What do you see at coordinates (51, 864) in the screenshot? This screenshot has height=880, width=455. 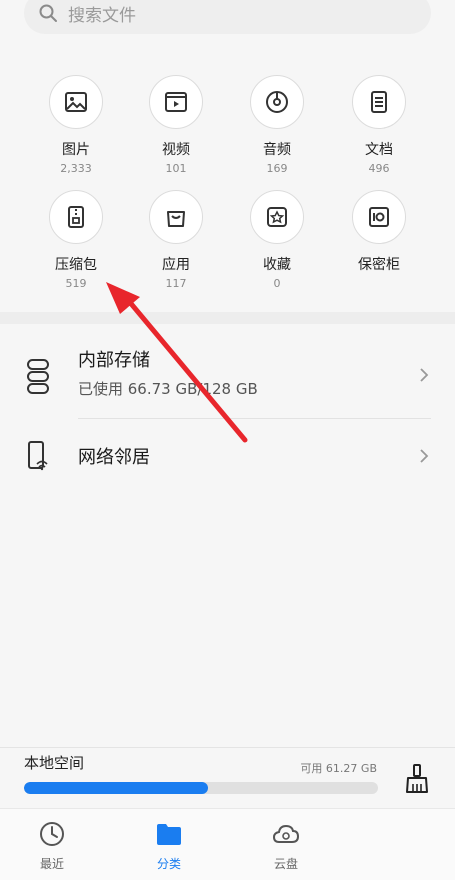 I see `tab-label: 最近` at bounding box center [51, 864].